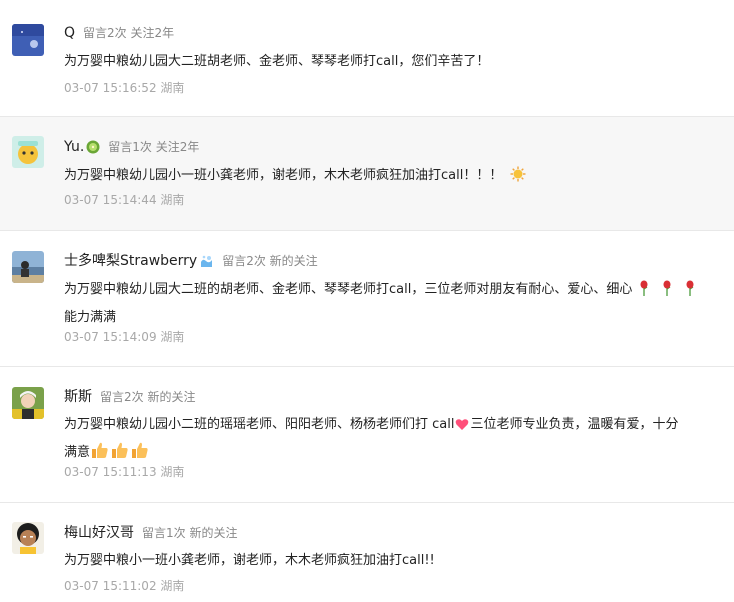  Describe the element at coordinates (110, 586) in the screenshot. I see `comment-time: 03-07 15:11:02` at that location.